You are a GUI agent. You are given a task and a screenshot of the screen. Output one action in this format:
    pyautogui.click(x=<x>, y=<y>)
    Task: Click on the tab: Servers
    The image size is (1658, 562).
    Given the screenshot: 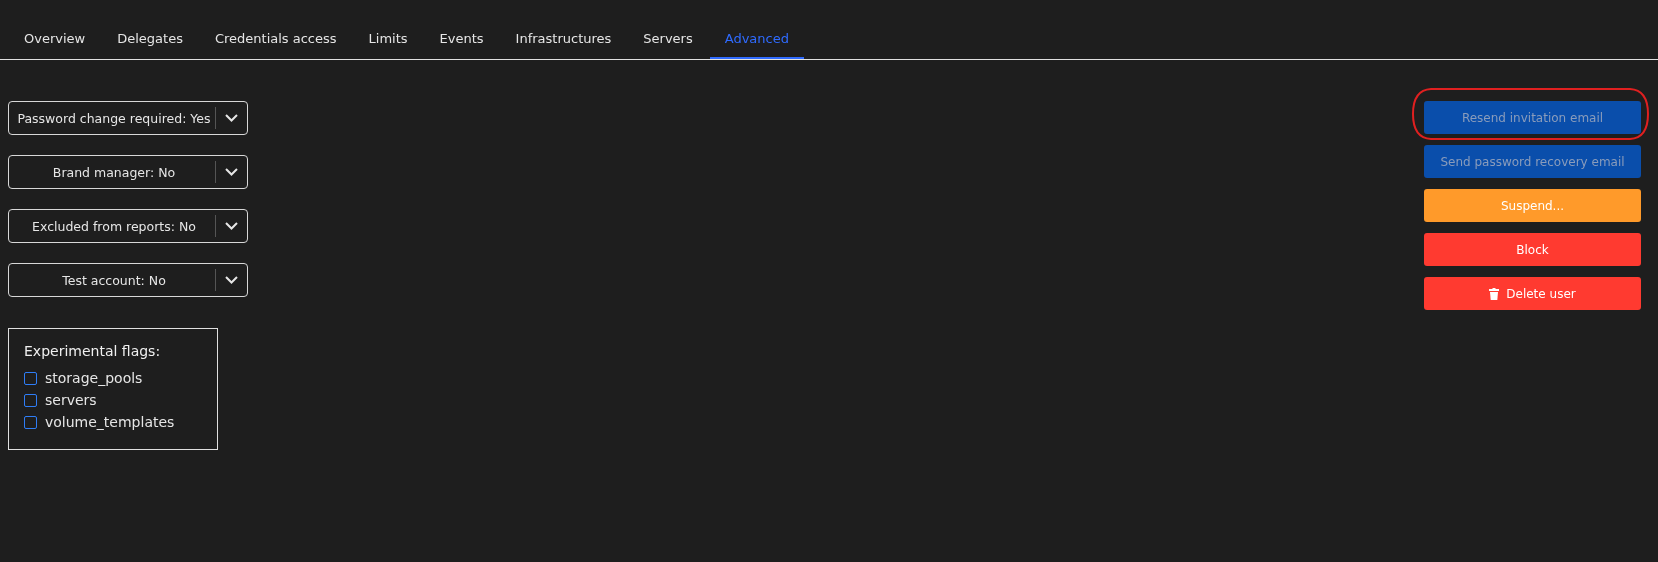 What is the action you would take?
    pyautogui.click(x=668, y=45)
    